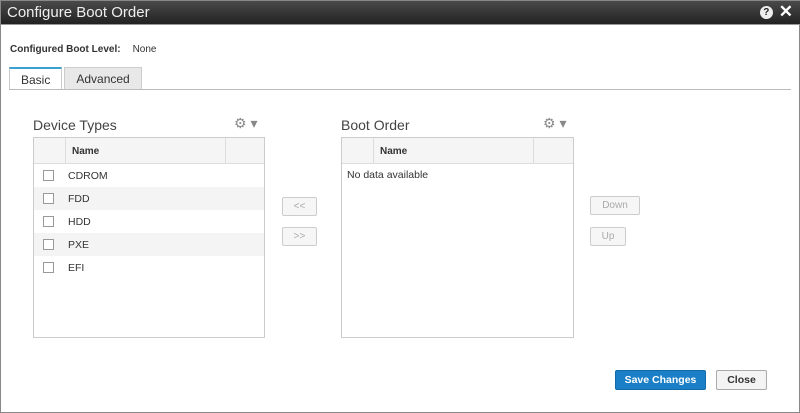  I want to click on tab-basic: Basic, so click(36, 78).